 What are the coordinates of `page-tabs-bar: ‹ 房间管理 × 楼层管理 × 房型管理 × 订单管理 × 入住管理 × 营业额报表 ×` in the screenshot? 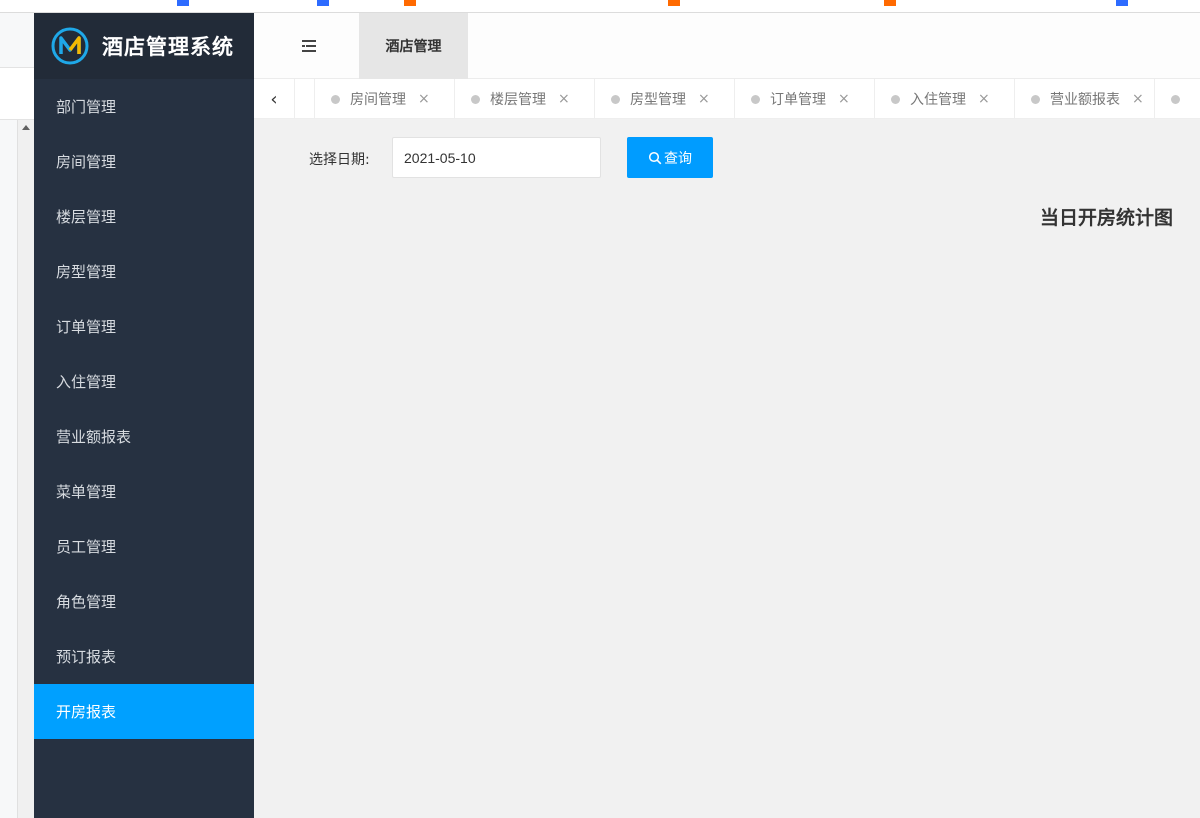 It's located at (727, 99).